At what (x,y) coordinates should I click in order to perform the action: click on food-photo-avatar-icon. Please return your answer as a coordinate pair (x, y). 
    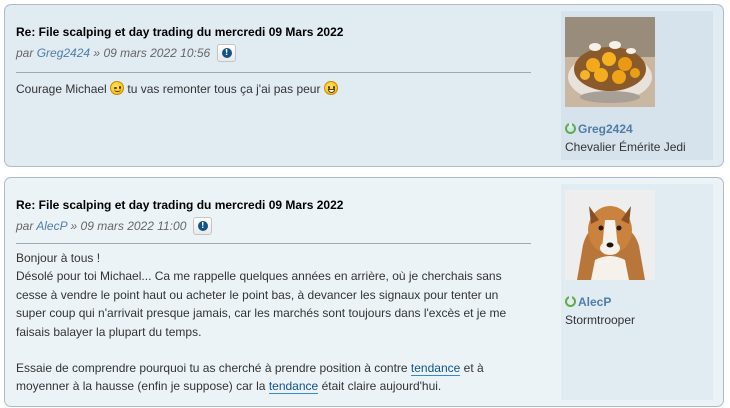
    Looking at the image, I should click on (610, 62).